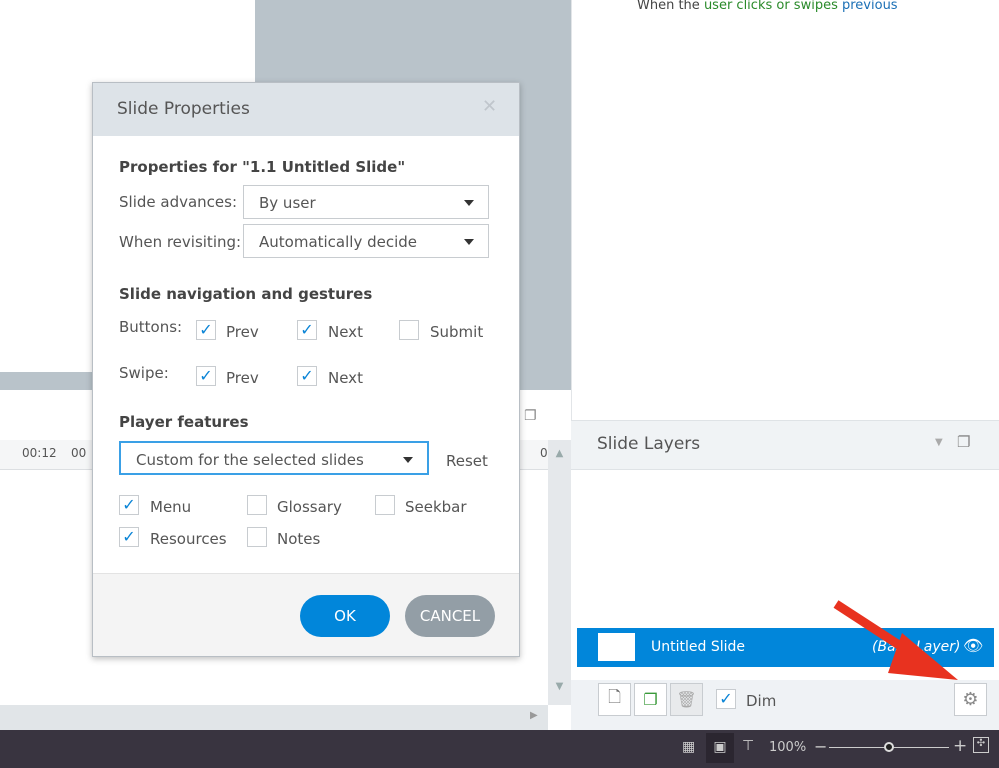  Describe the element at coordinates (242, 332) in the screenshot. I see `buttons-prev-label: Prev` at that location.